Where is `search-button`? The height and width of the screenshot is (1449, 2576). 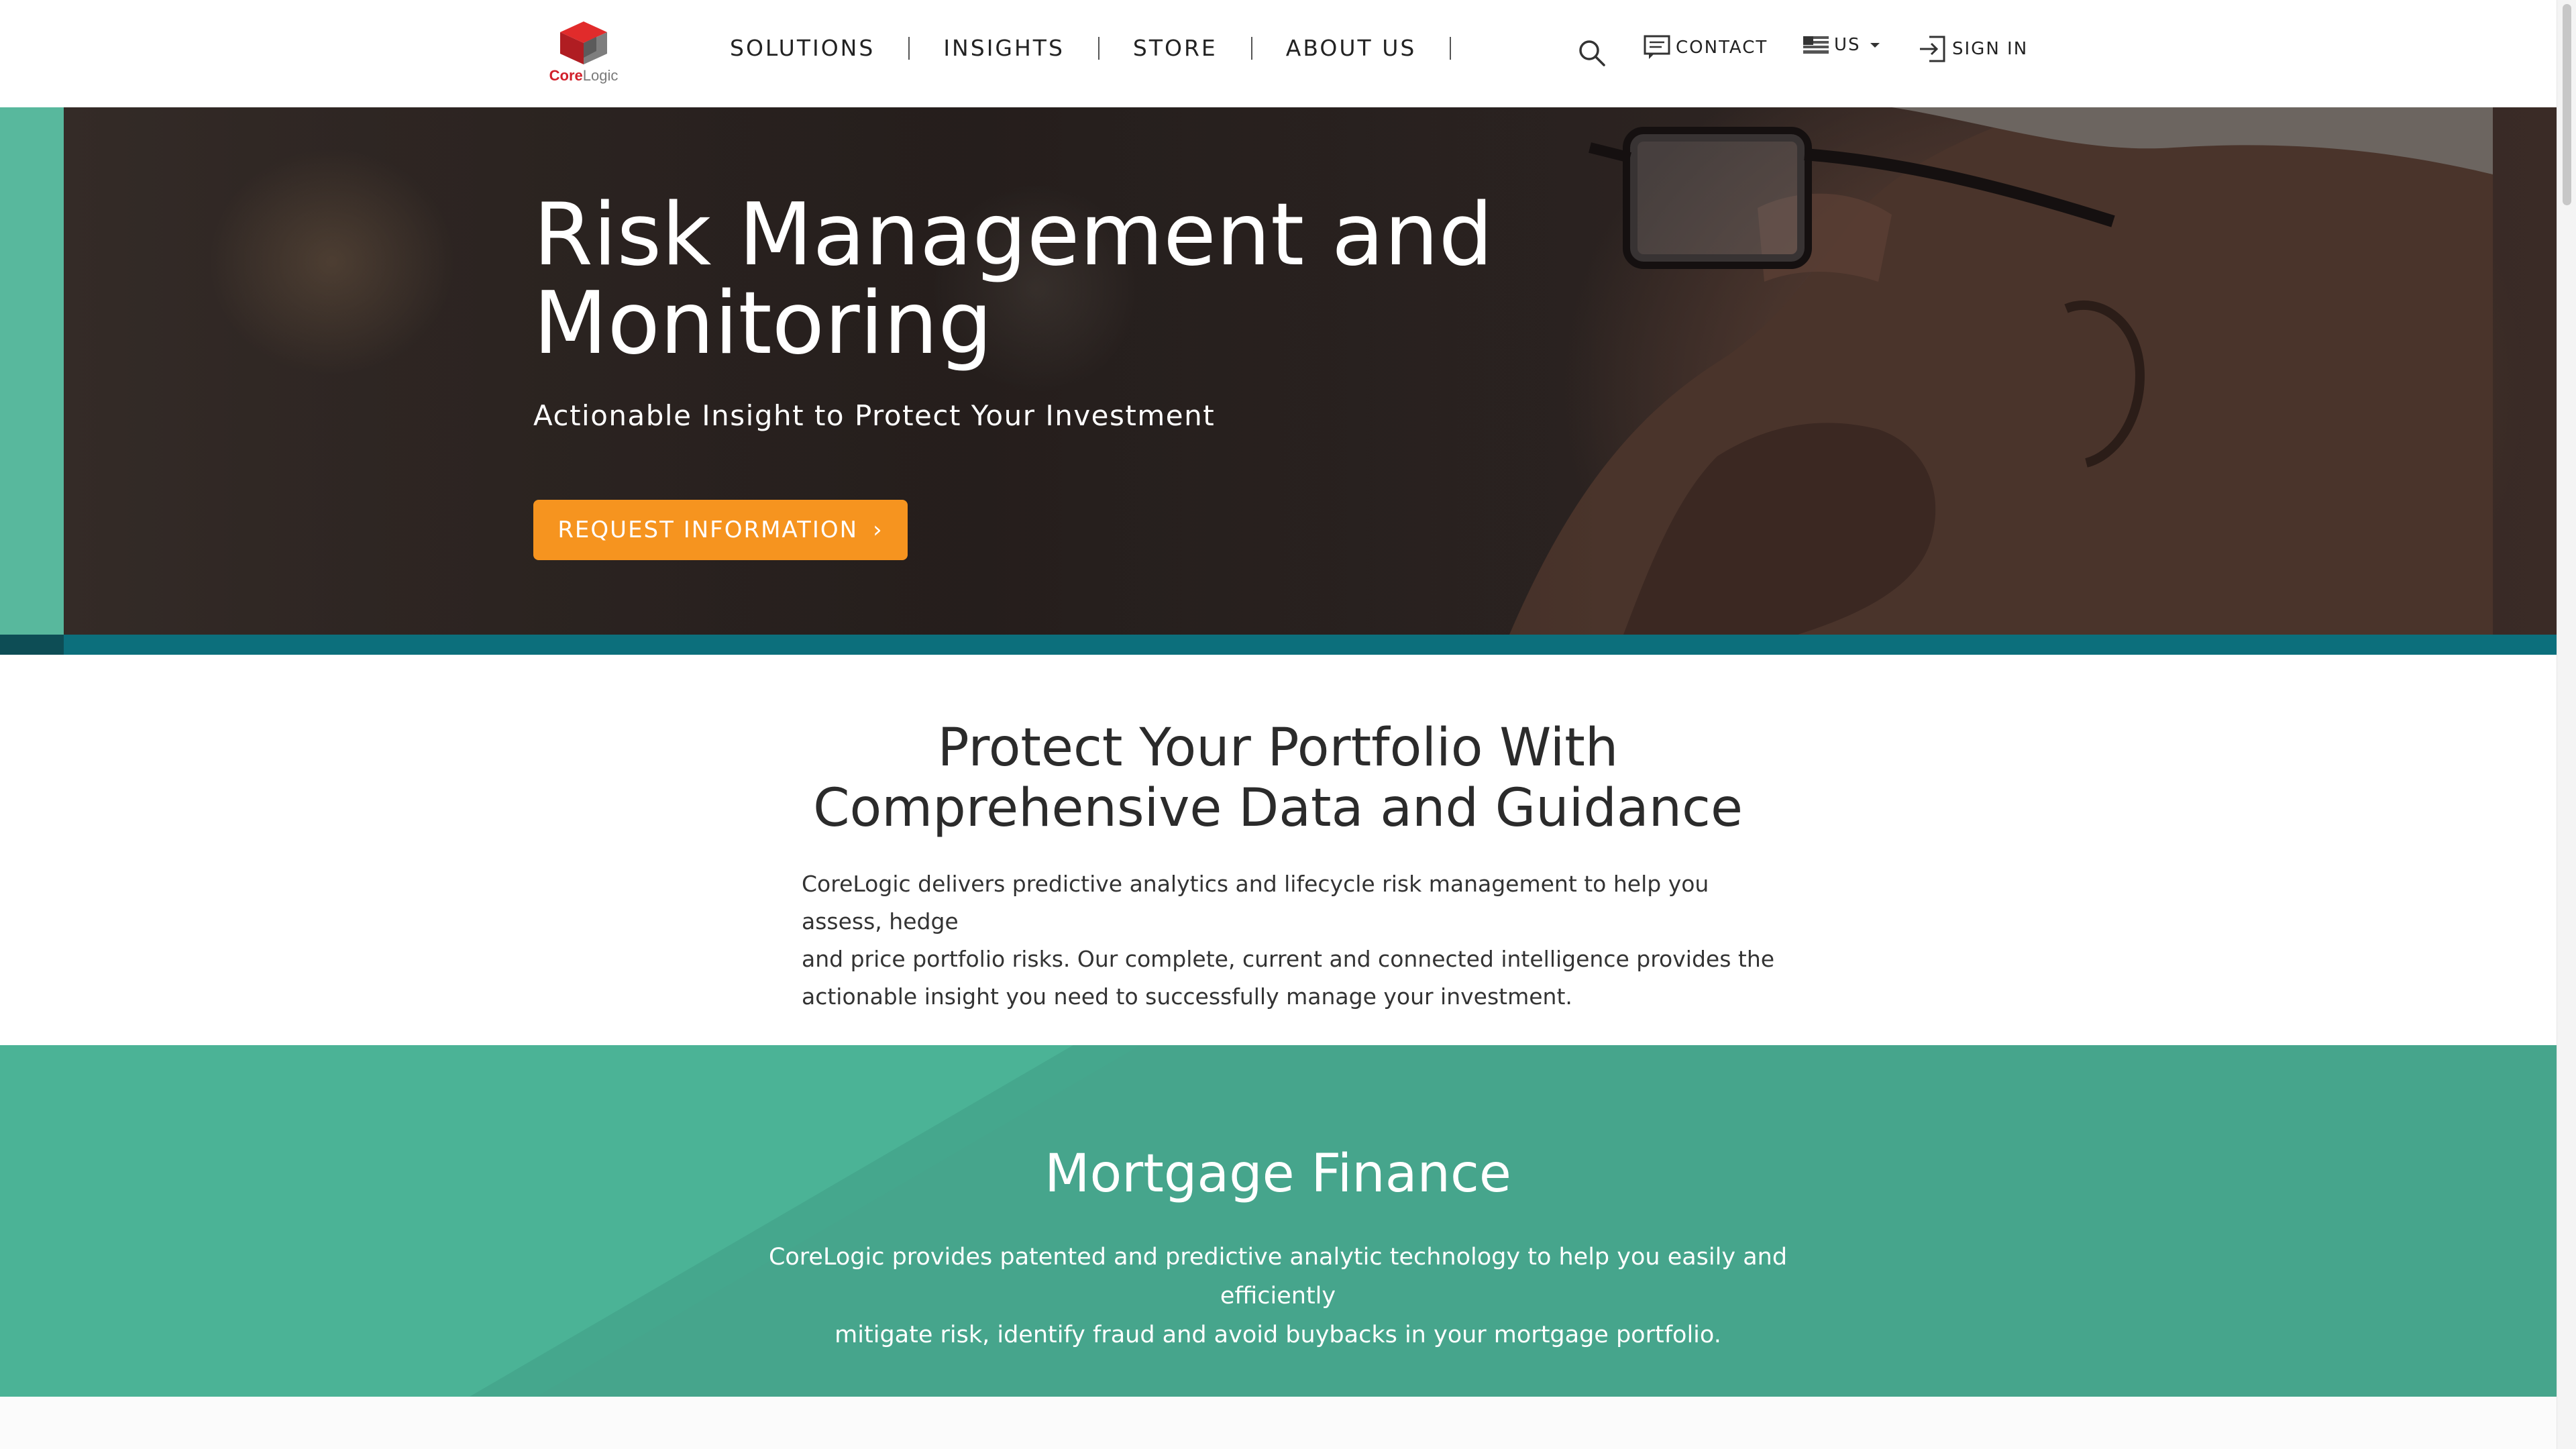 search-button is located at coordinates (1592, 53).